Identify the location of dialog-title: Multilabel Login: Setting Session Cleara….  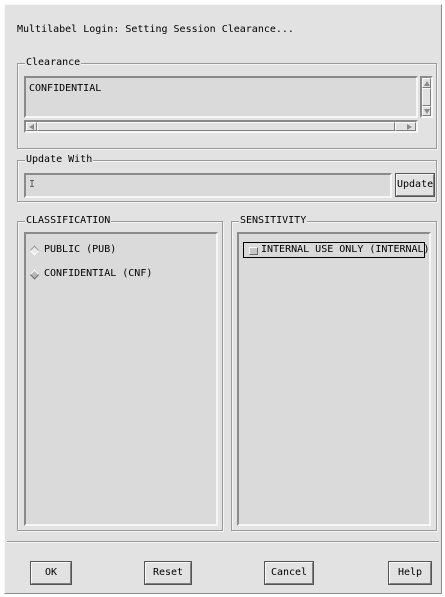
(155, 29).